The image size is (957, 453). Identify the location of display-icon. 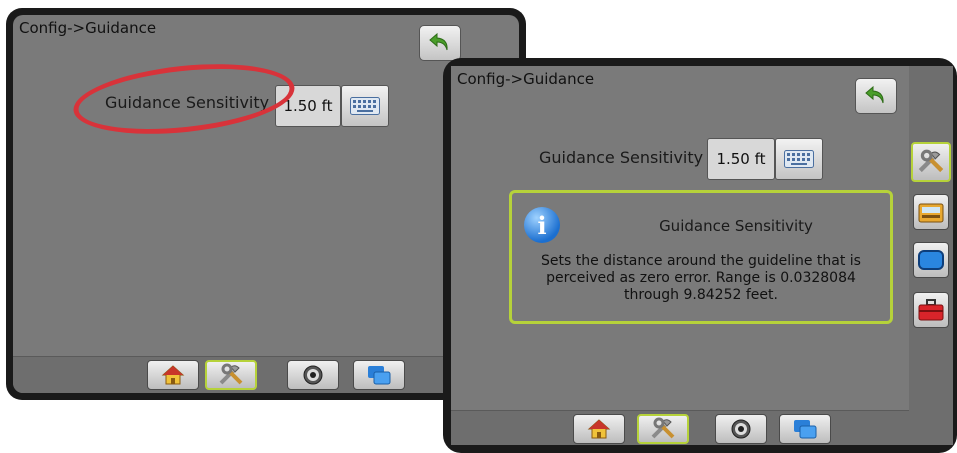
(931, 260).